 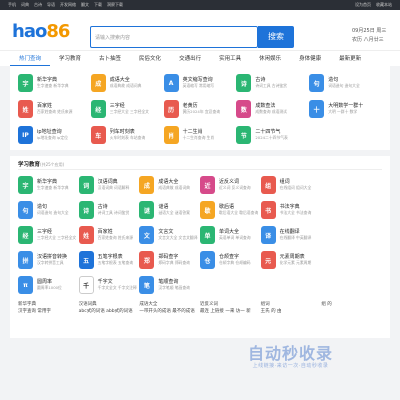 I want to click on app-card: 单单词大全 英语单词 单词查询, so click(x=230, y=235).